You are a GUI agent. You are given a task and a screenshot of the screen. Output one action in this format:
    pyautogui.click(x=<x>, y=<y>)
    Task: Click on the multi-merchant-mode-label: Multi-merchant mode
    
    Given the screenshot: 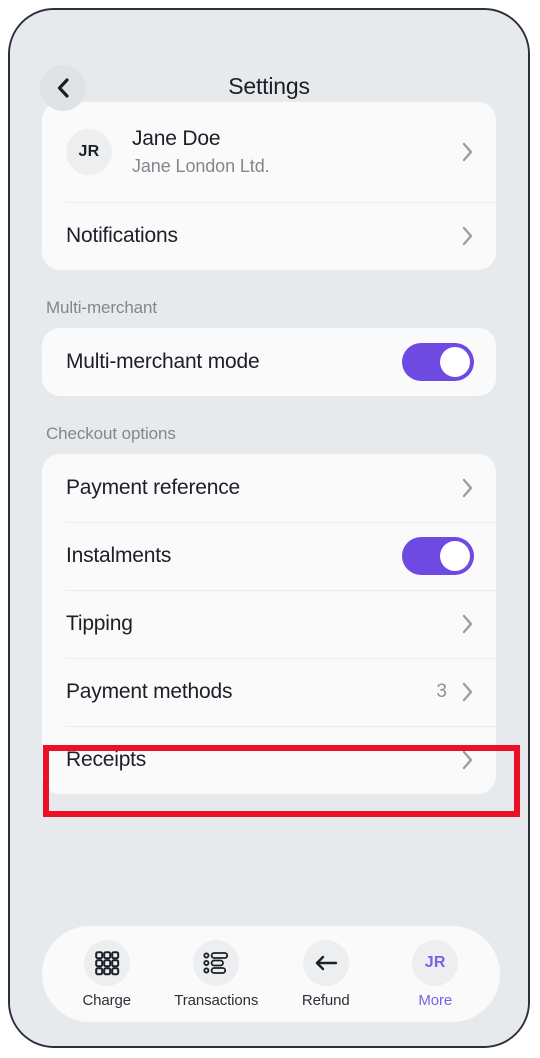 What is the action you would take?
    pyautogui.click(x=163, y=361)
    